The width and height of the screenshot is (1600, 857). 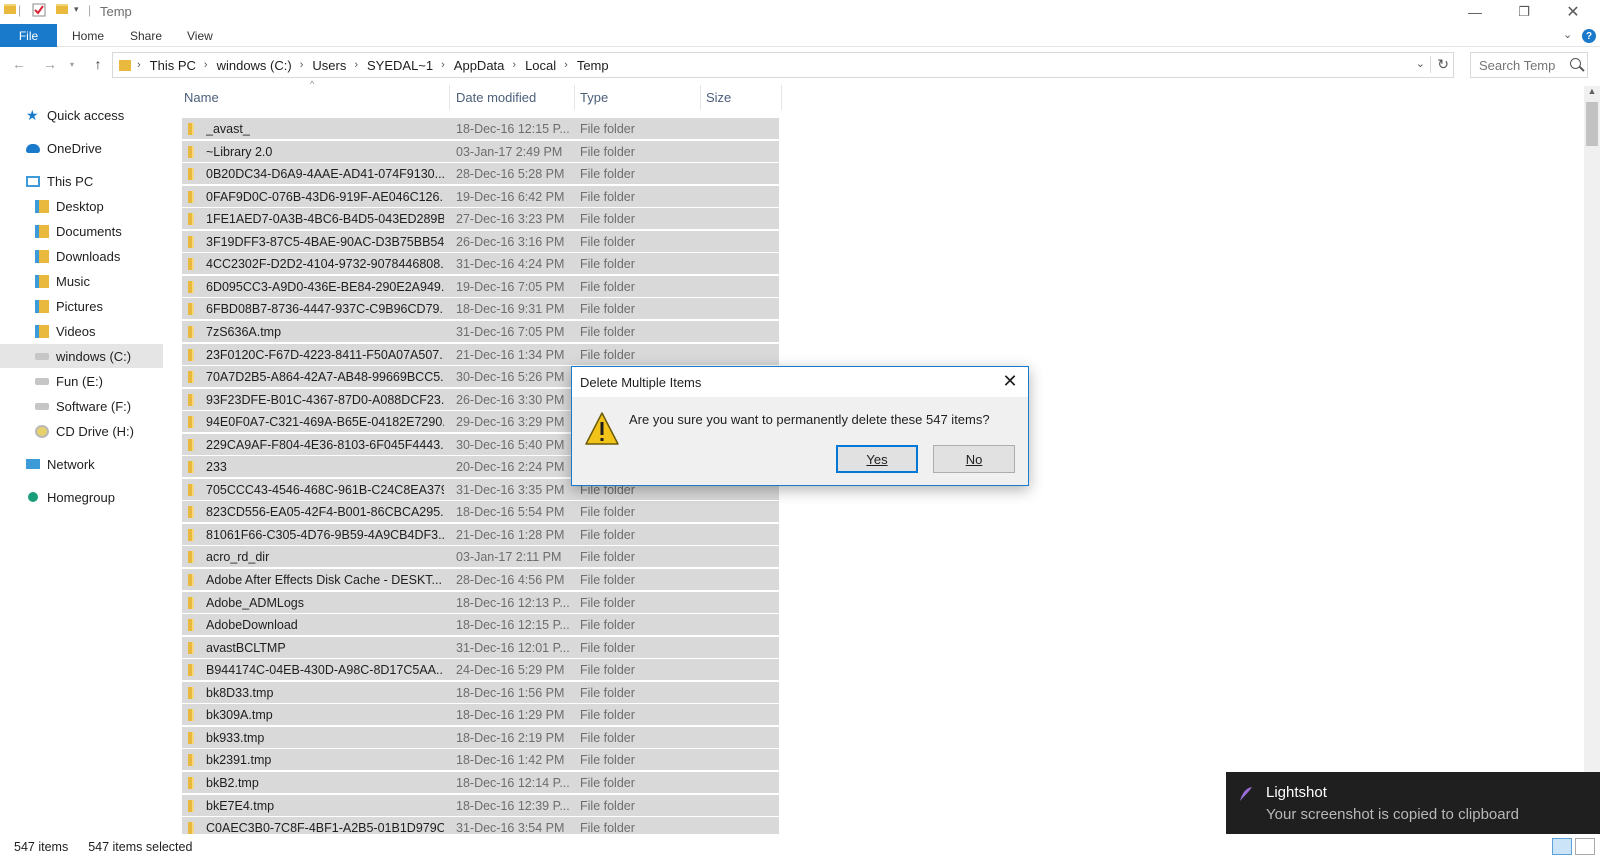 What do you see at coordinates (1562, 846) in the screenshot?
I see `details-view-button` at bounding box center [1562, 846].